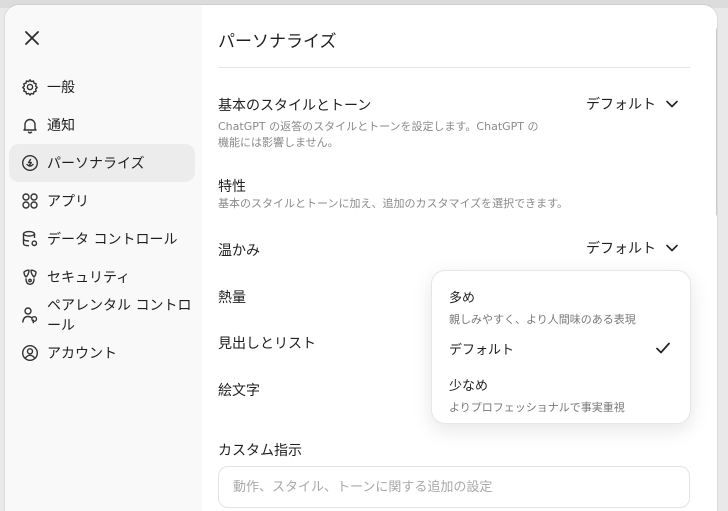 This screenshot has width=728, height=511. Describe the element at coordinates (542, 319) in the screenshot. I see `option-description: 親しみやすく、より人間味のある表現` at that location.